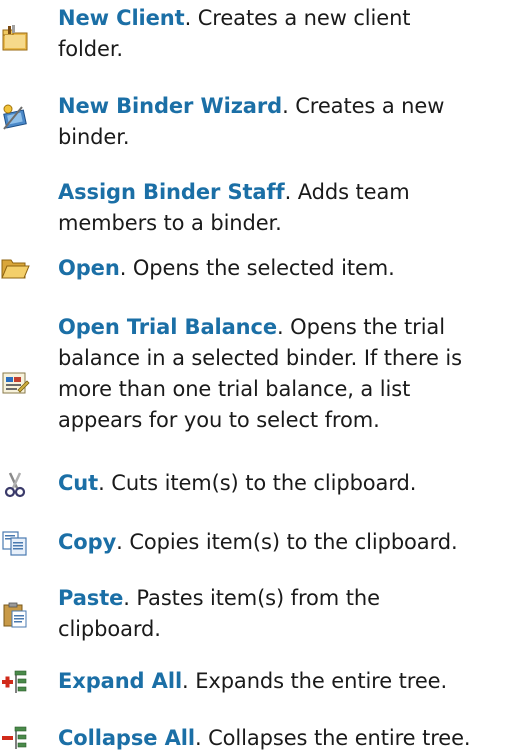  Describe the element at coordinates (251, 121) in the screenshot. I see `list-item-text: New Binder Wizard. Creates a new binder.` at that location.